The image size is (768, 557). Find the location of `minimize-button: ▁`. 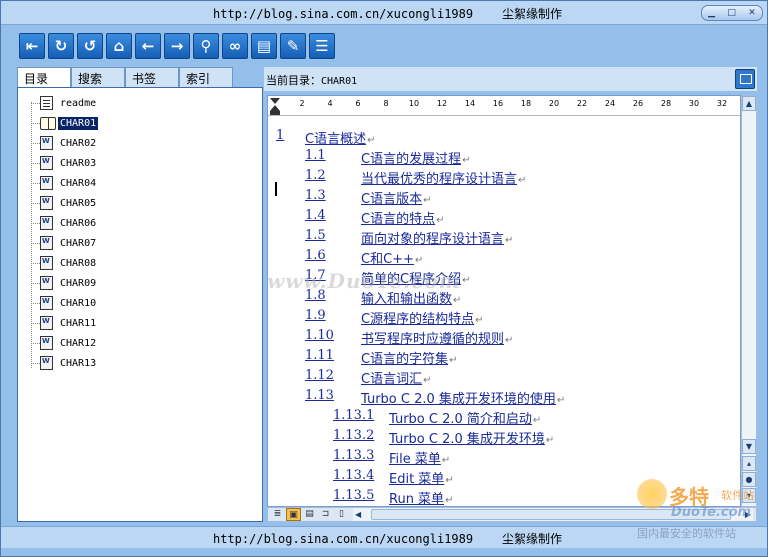

minimize-button: ▁ is located at coordinates (711, 13).